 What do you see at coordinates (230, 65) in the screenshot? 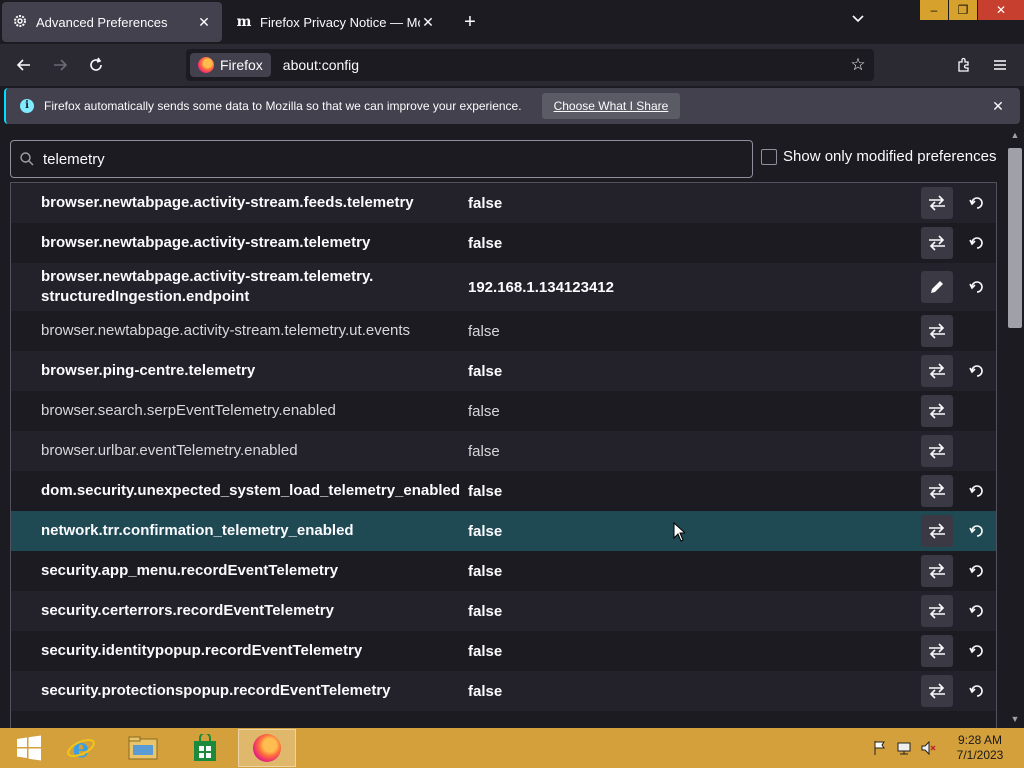
I see `identity-box: Firefox` at bounding box center [230, 65].